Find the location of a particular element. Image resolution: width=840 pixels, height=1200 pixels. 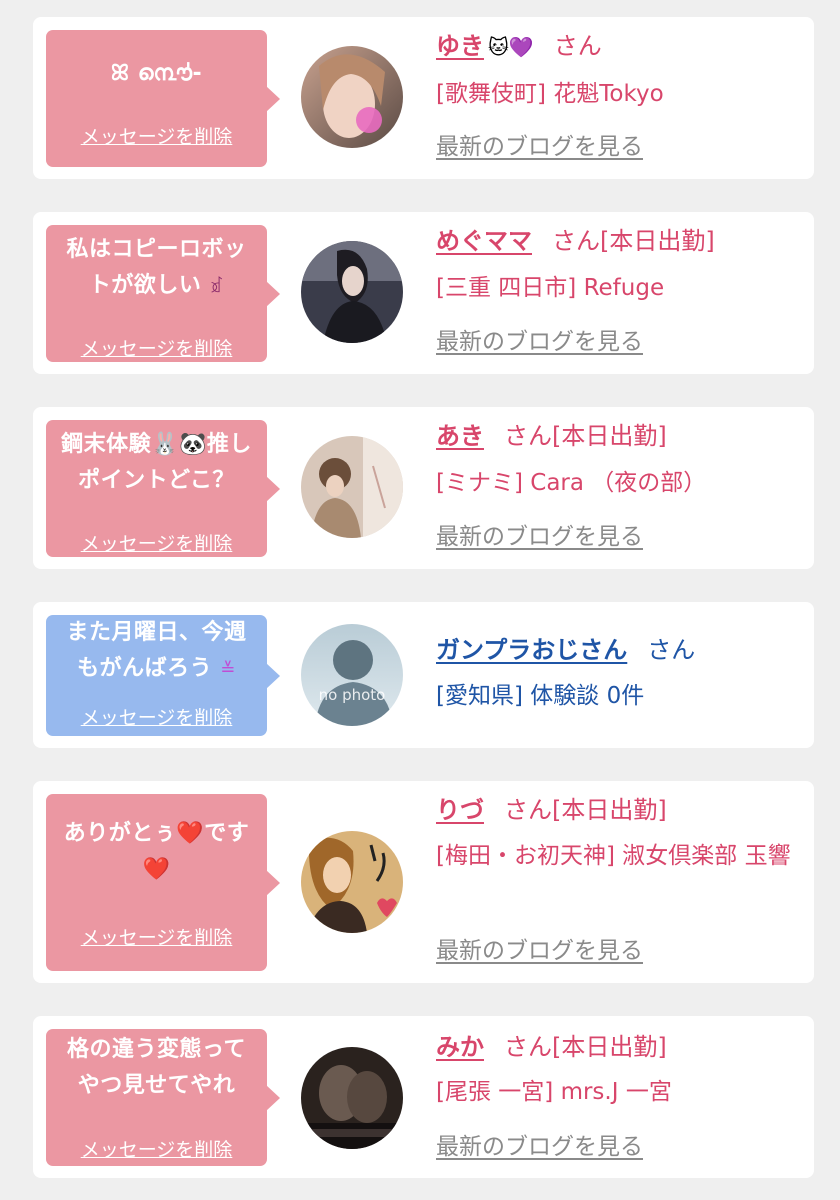

sender-name-row: ゆき 🐱💜 さん is located at coordinates (519, 46).